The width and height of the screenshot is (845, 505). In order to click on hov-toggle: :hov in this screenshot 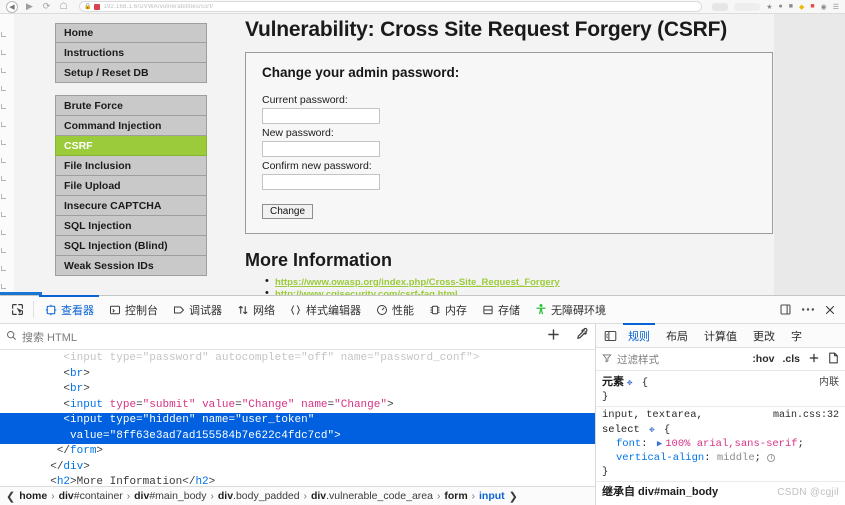, I will do `click(763, 359)`.